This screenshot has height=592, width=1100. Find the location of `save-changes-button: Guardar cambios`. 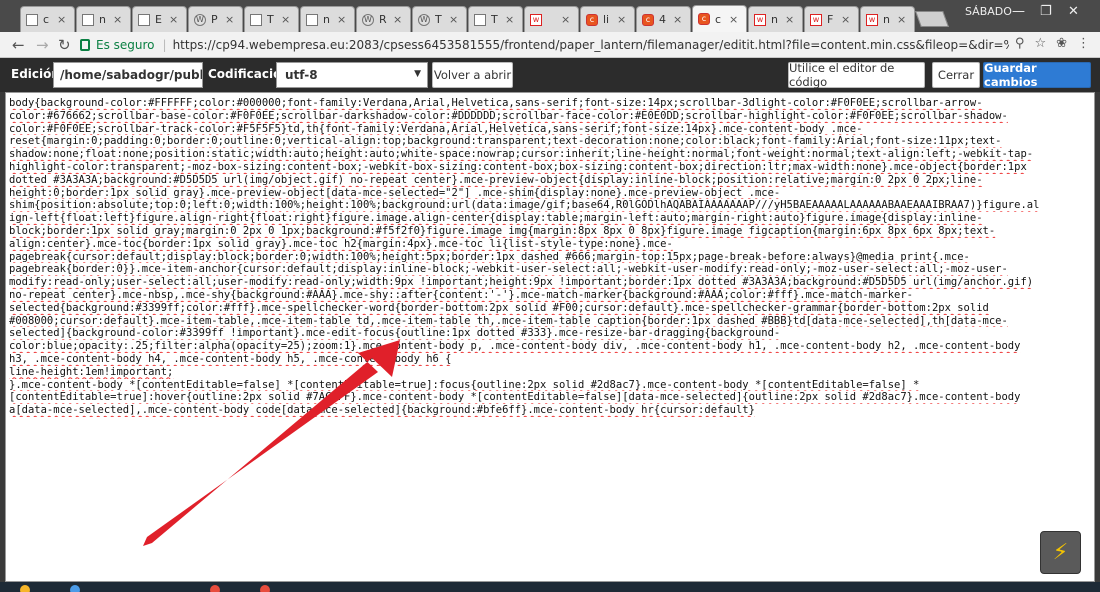

save-changes-button: Guardar cambios is located at coordinates (1037, 75).